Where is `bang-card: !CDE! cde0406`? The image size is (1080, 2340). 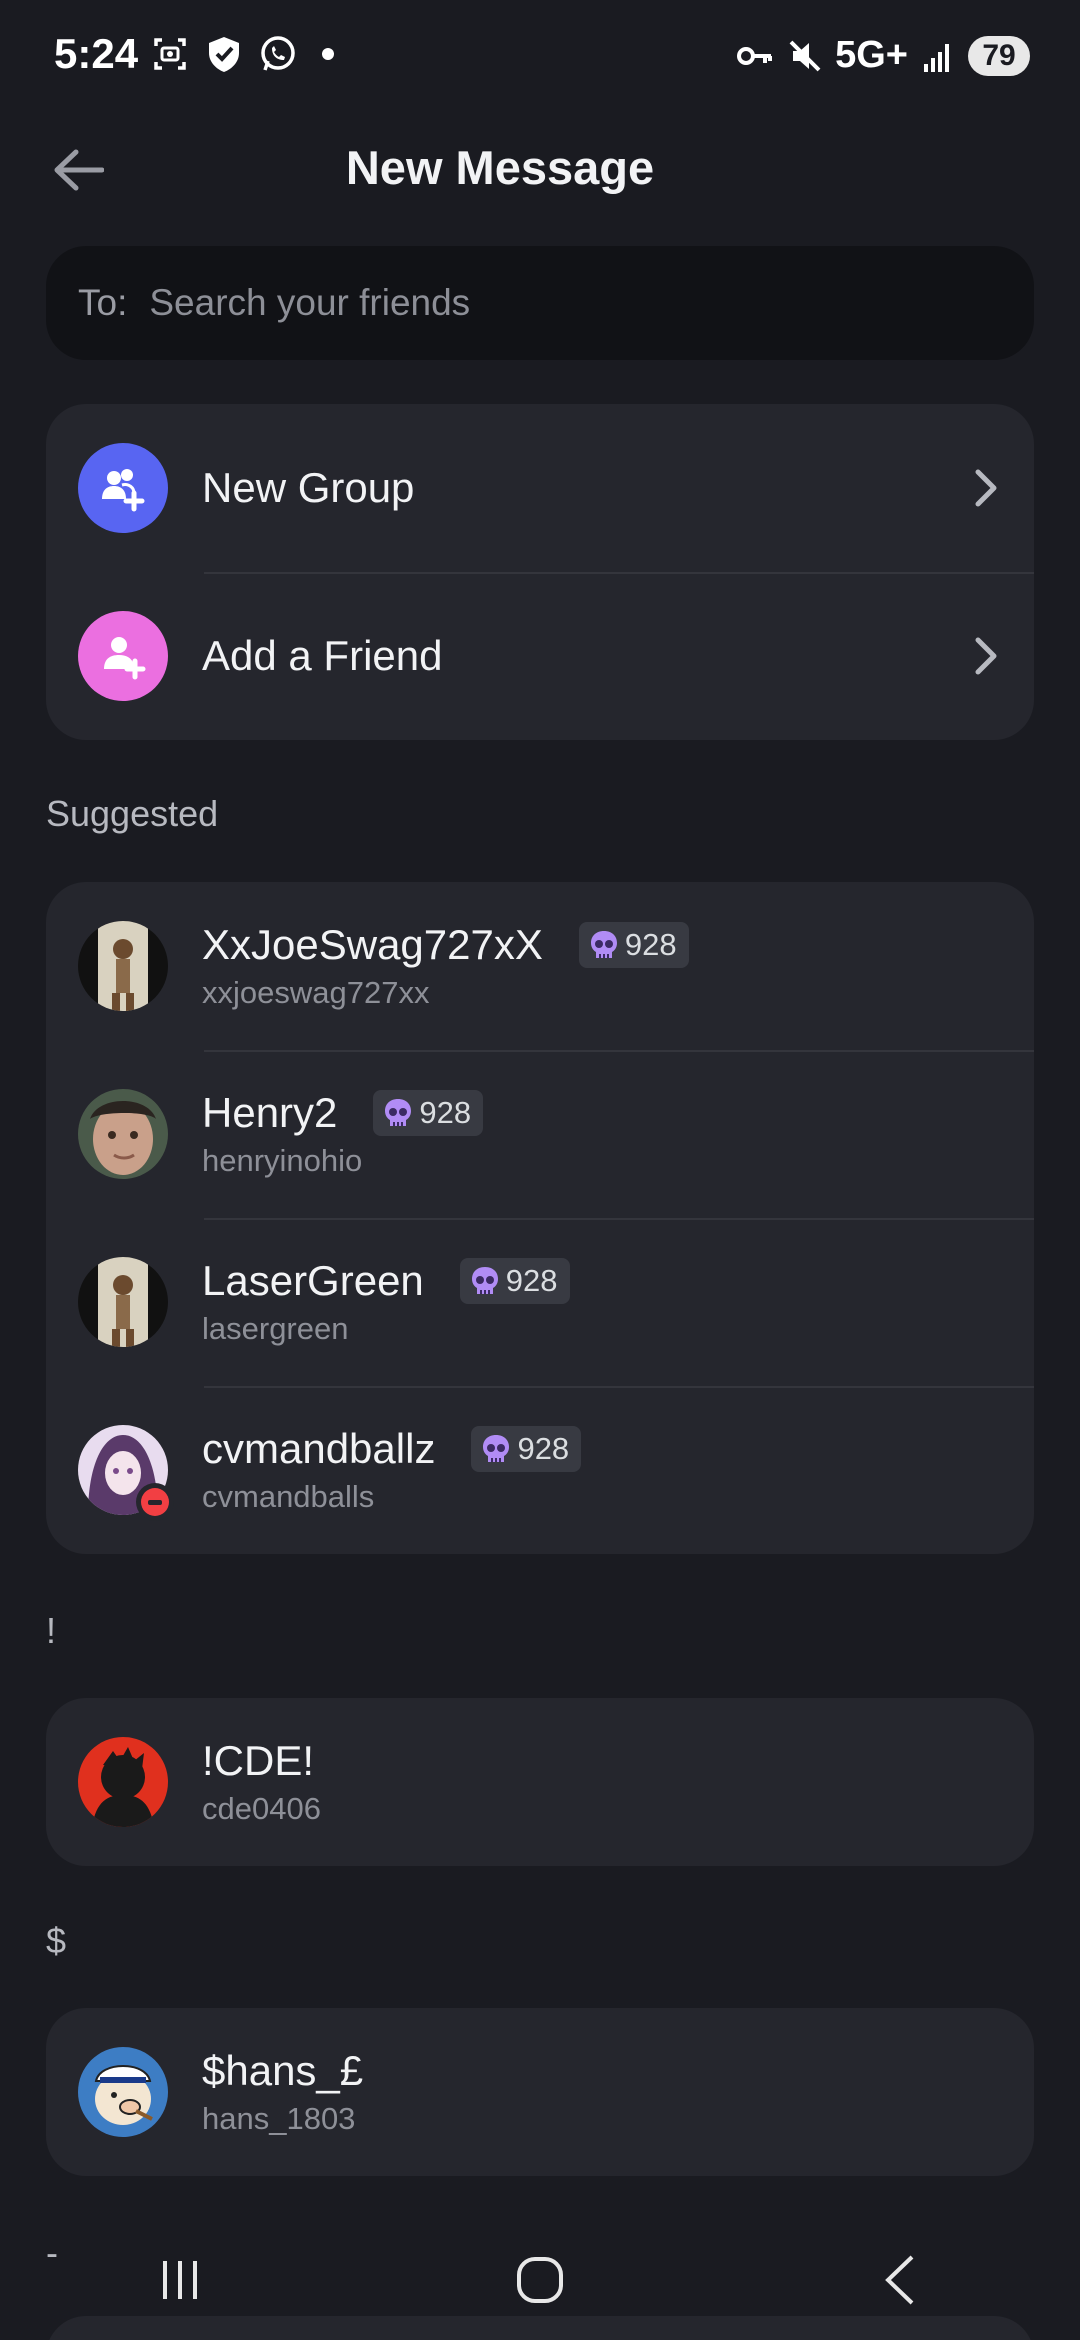 bang-card: !CDE! cde0406 is located at coordinates (540, 1782).